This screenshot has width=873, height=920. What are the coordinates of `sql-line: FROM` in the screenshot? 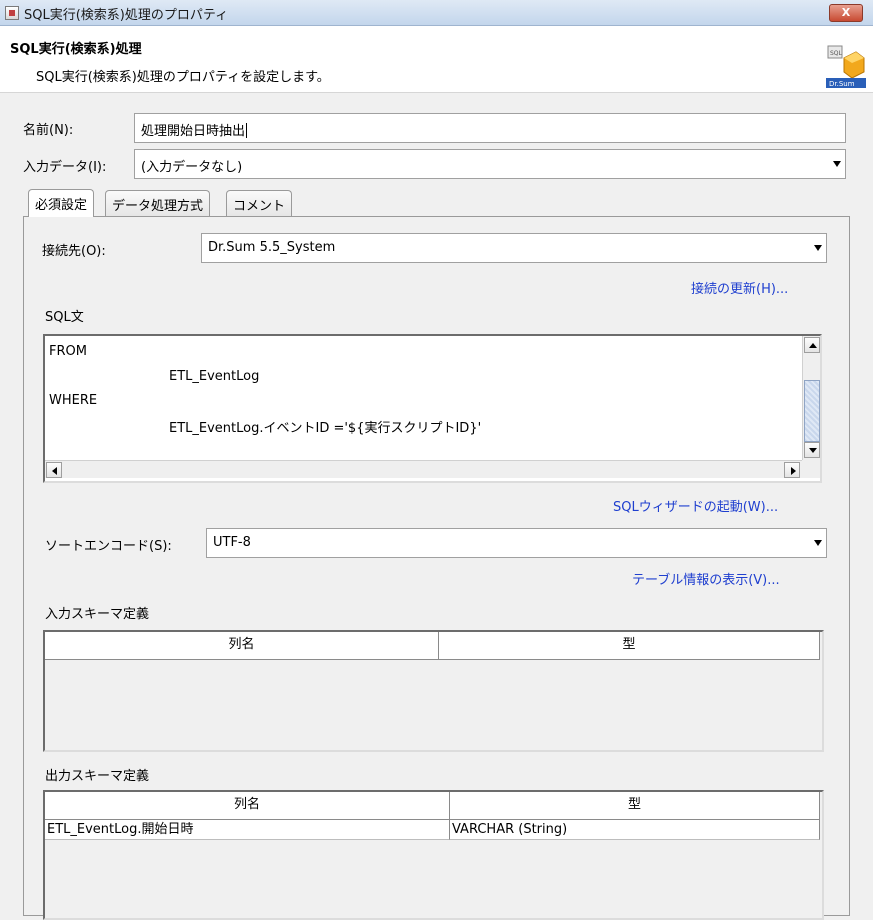 It's located at (68, 351).